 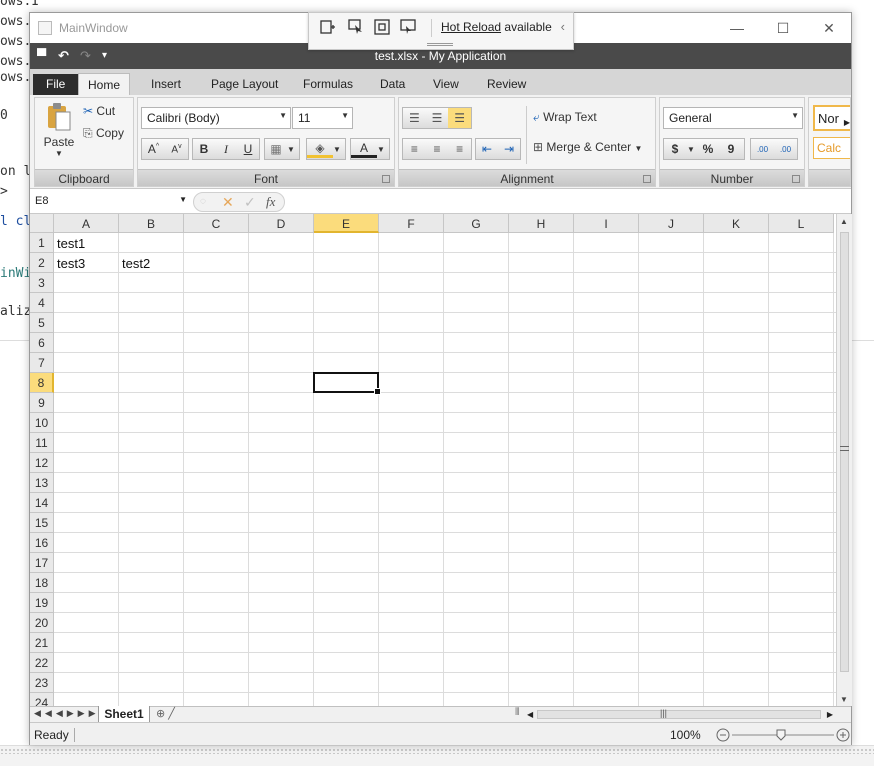 I want to click on column-header-k: K, so click(x=736, y=223).